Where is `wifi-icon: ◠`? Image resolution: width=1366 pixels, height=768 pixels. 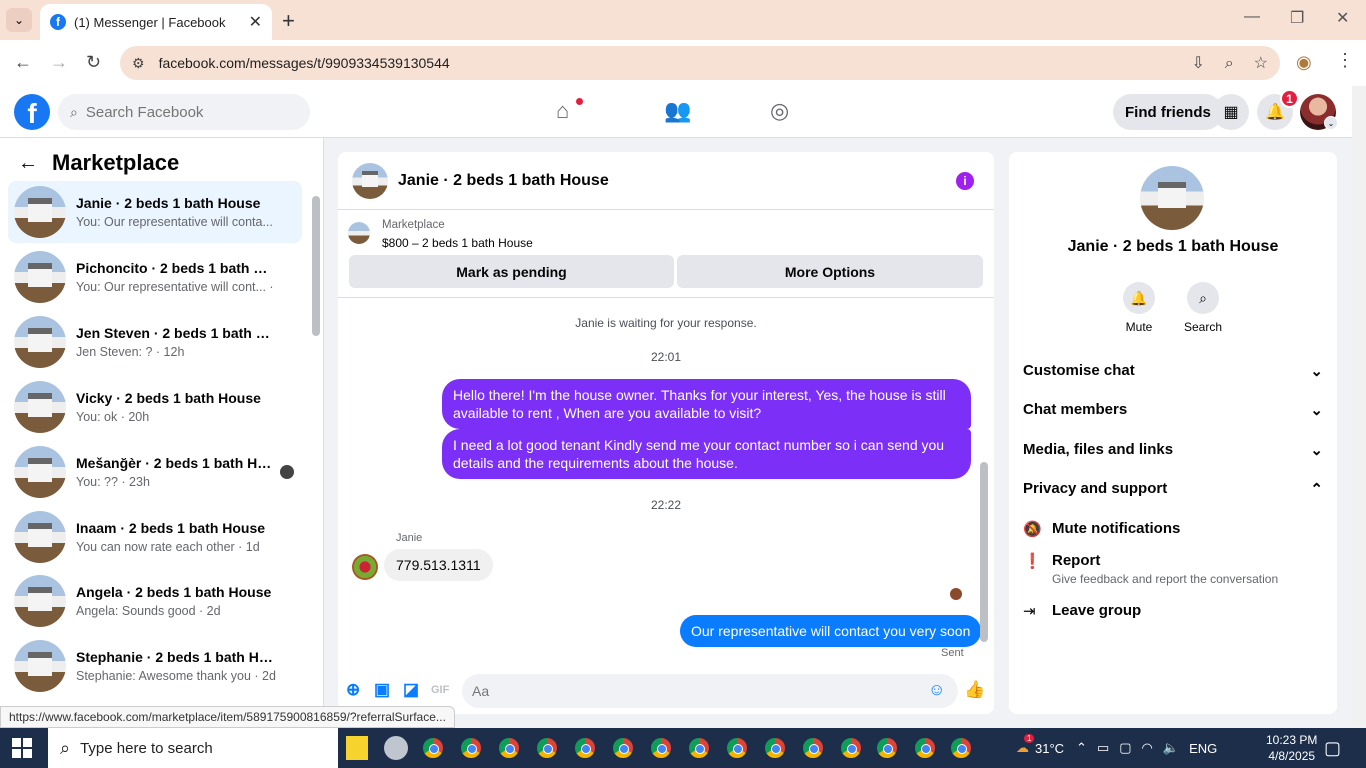 wifi-icon: ◠ is located at coordinates (1147, 748).